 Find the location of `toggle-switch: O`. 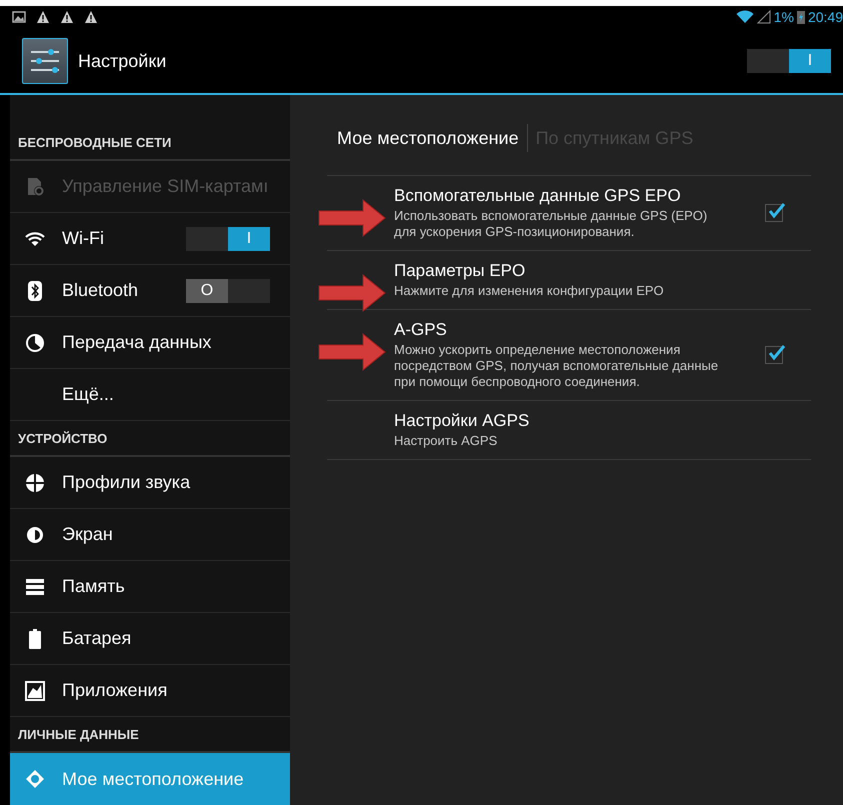

toggle-switch: O is located at coordinates (228, 290).